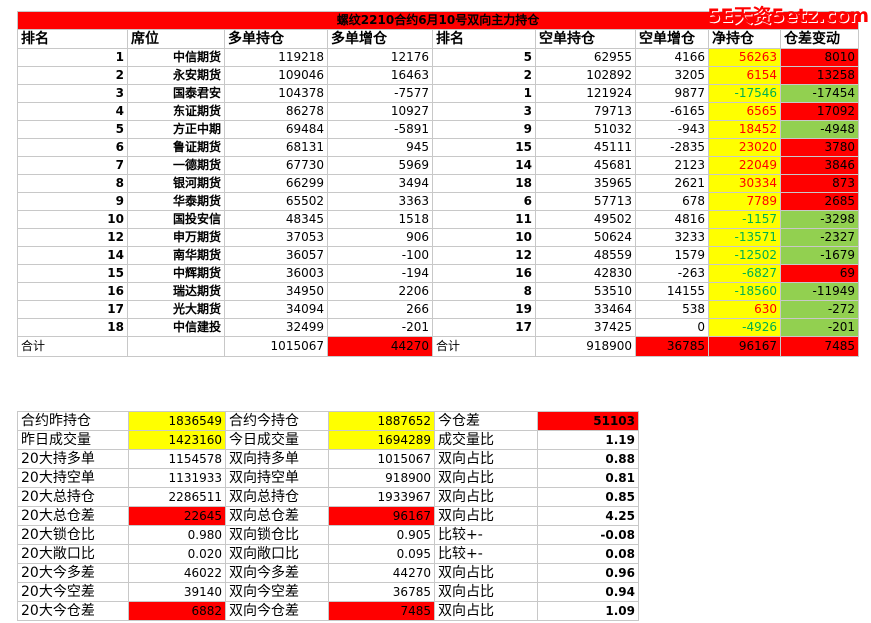  Describe the element at coordinates (381, 611) in the screenshot. I see `summary-value: 7485` at that location.